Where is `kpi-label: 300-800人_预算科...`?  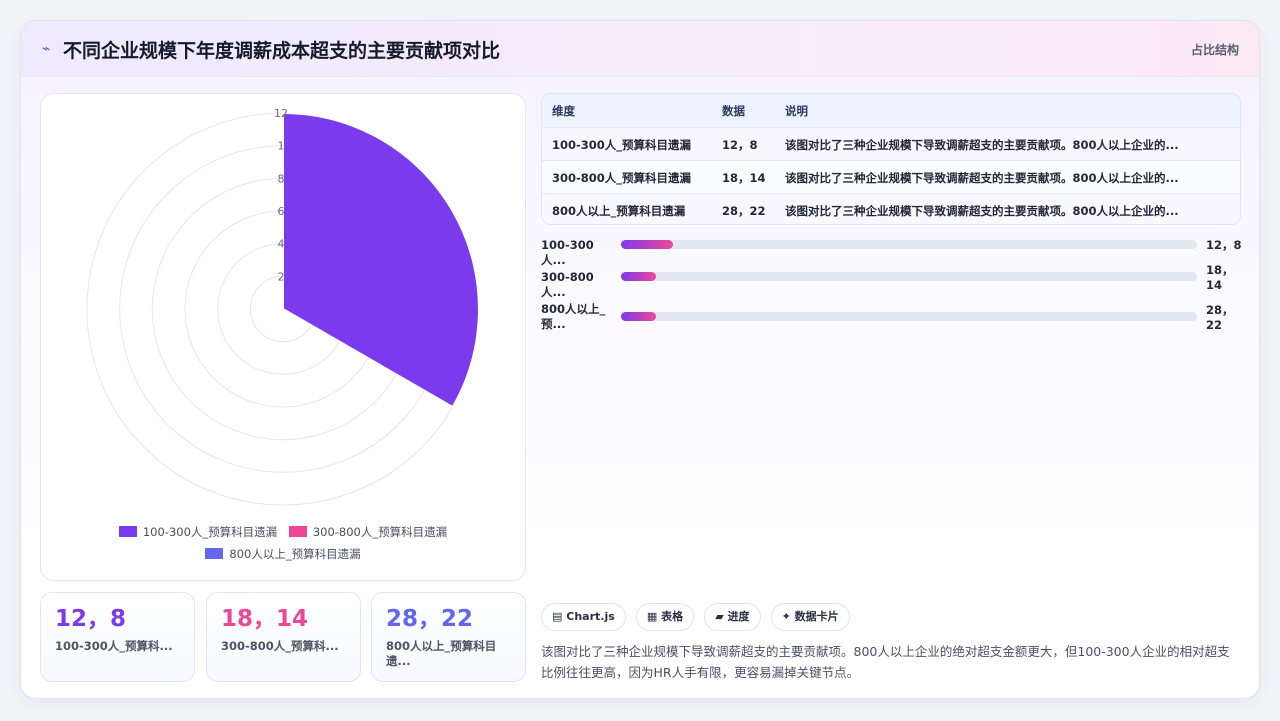
kpi-label: 300-800人_预算科... is located at coordinates (280, 646).